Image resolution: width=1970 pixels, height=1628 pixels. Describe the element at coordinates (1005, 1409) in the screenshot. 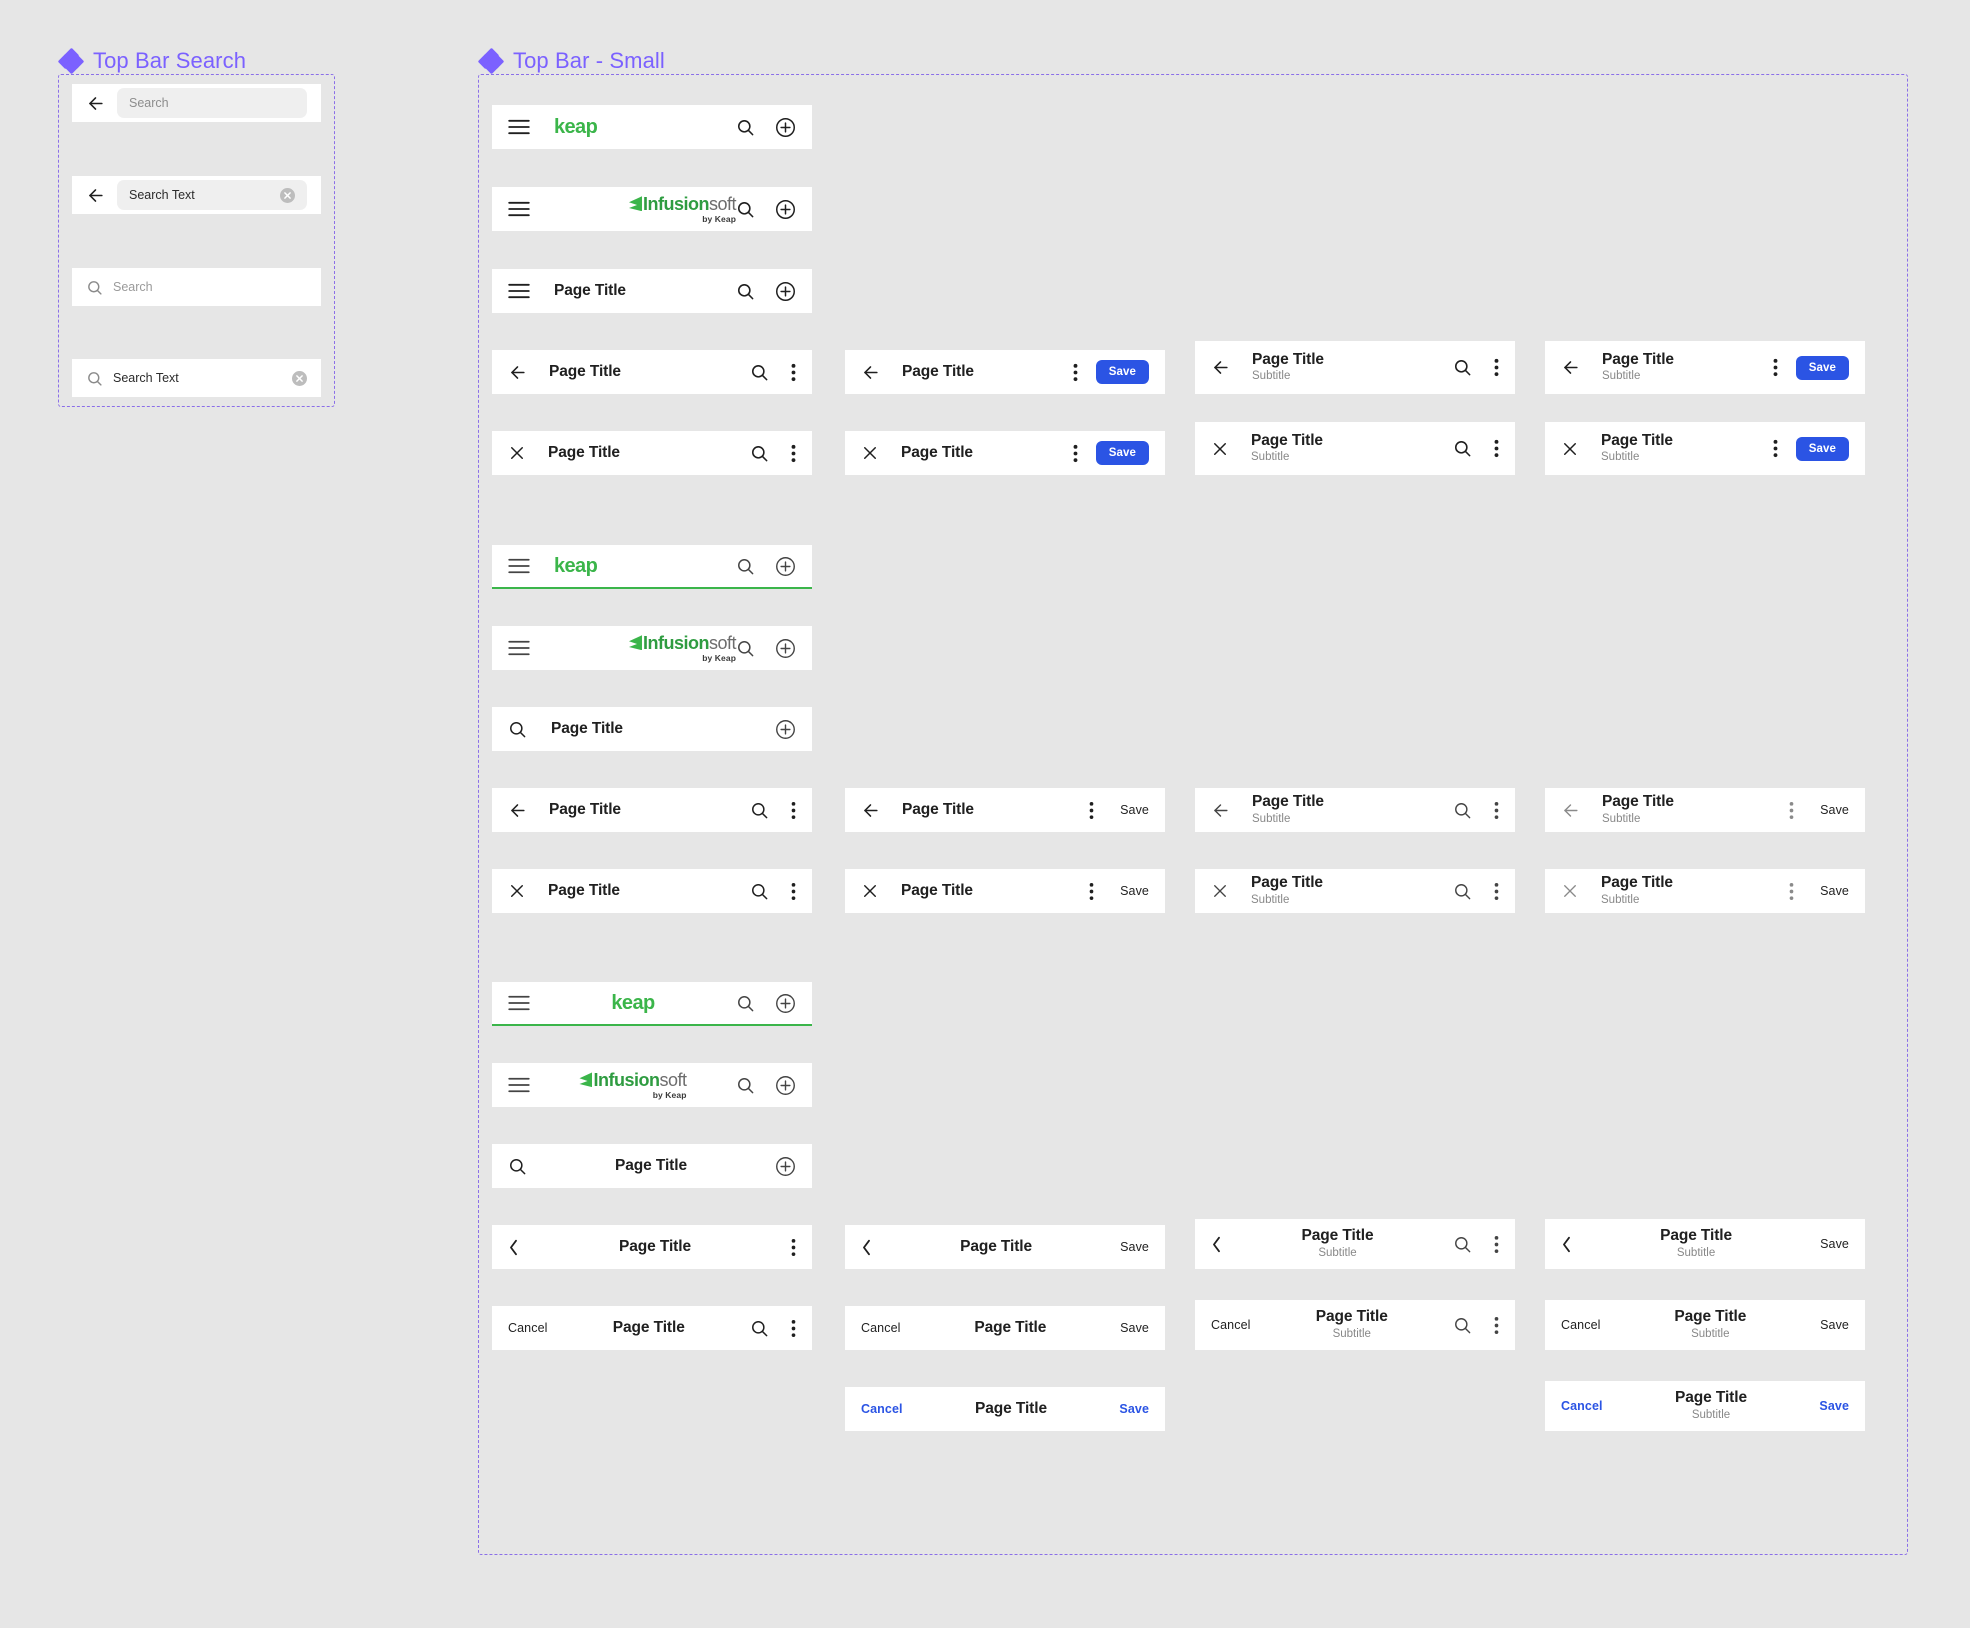

I see `topbar-cancel-blue-centered-title-save-blue: Cancel Page Title Save` at that location.